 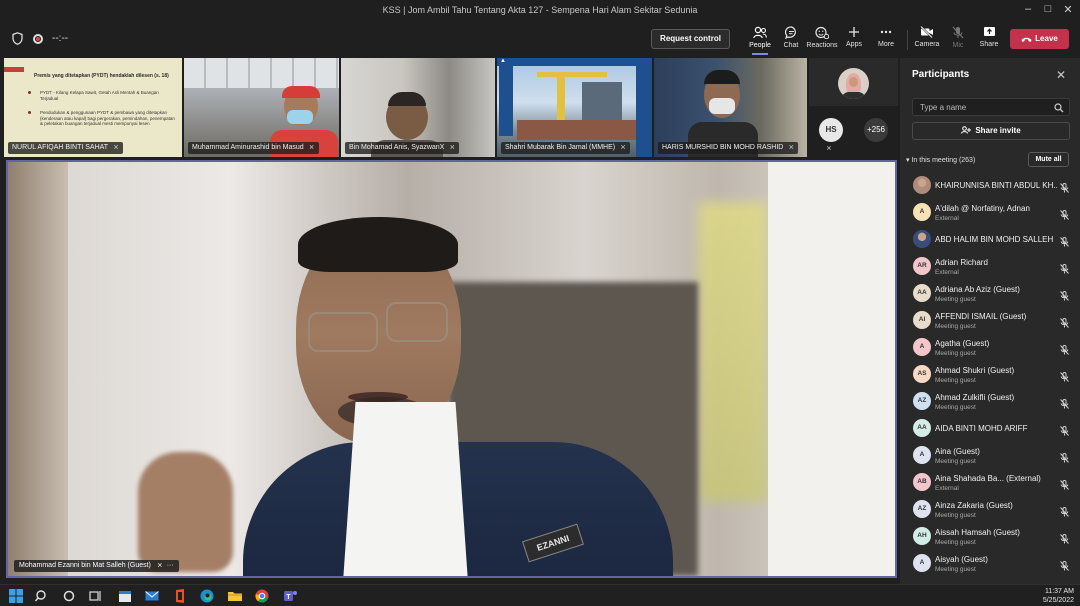 What do you see at coordinates (760, 32) in the screenshot?
I see `people-icon` at bounding box center [760, 32].